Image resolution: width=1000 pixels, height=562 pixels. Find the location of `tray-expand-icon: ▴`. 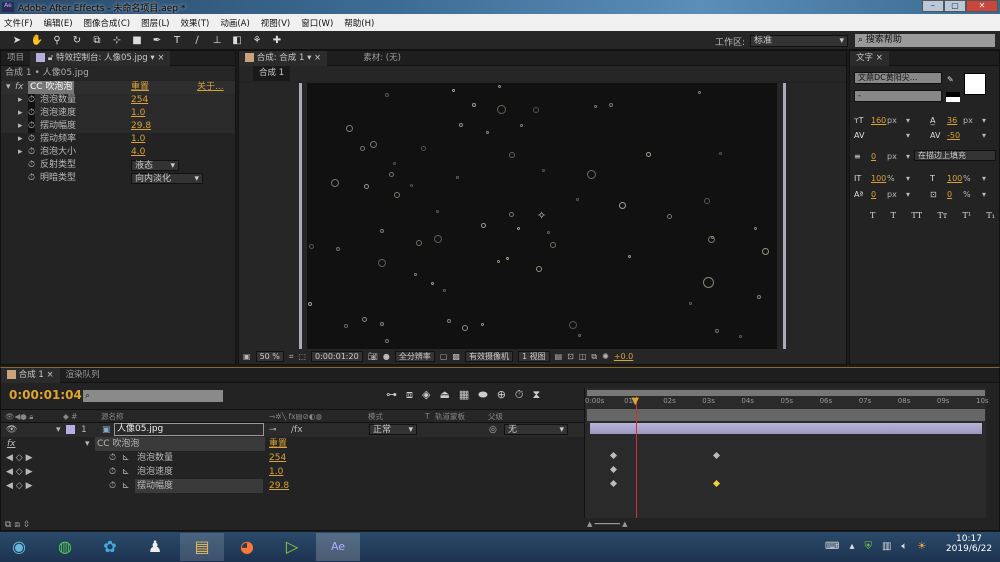

tray-expand-icon: ▴ is located at coordinates (851, 546).